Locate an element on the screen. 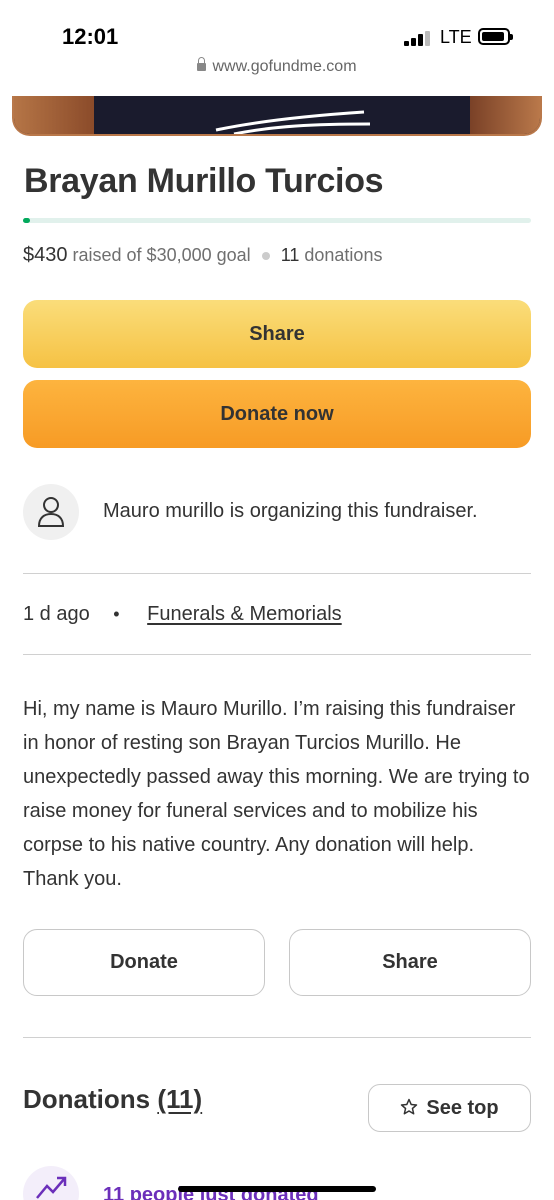  stats-separator is located at coordinates (265, 256).